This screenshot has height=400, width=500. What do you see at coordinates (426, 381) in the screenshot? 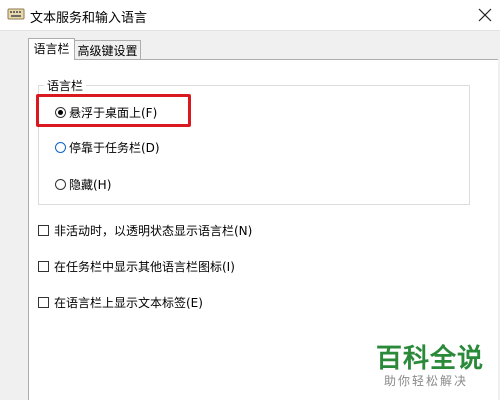
I see `watermark-slogan: 助你轻松解决` at bounding box center [426, 381].